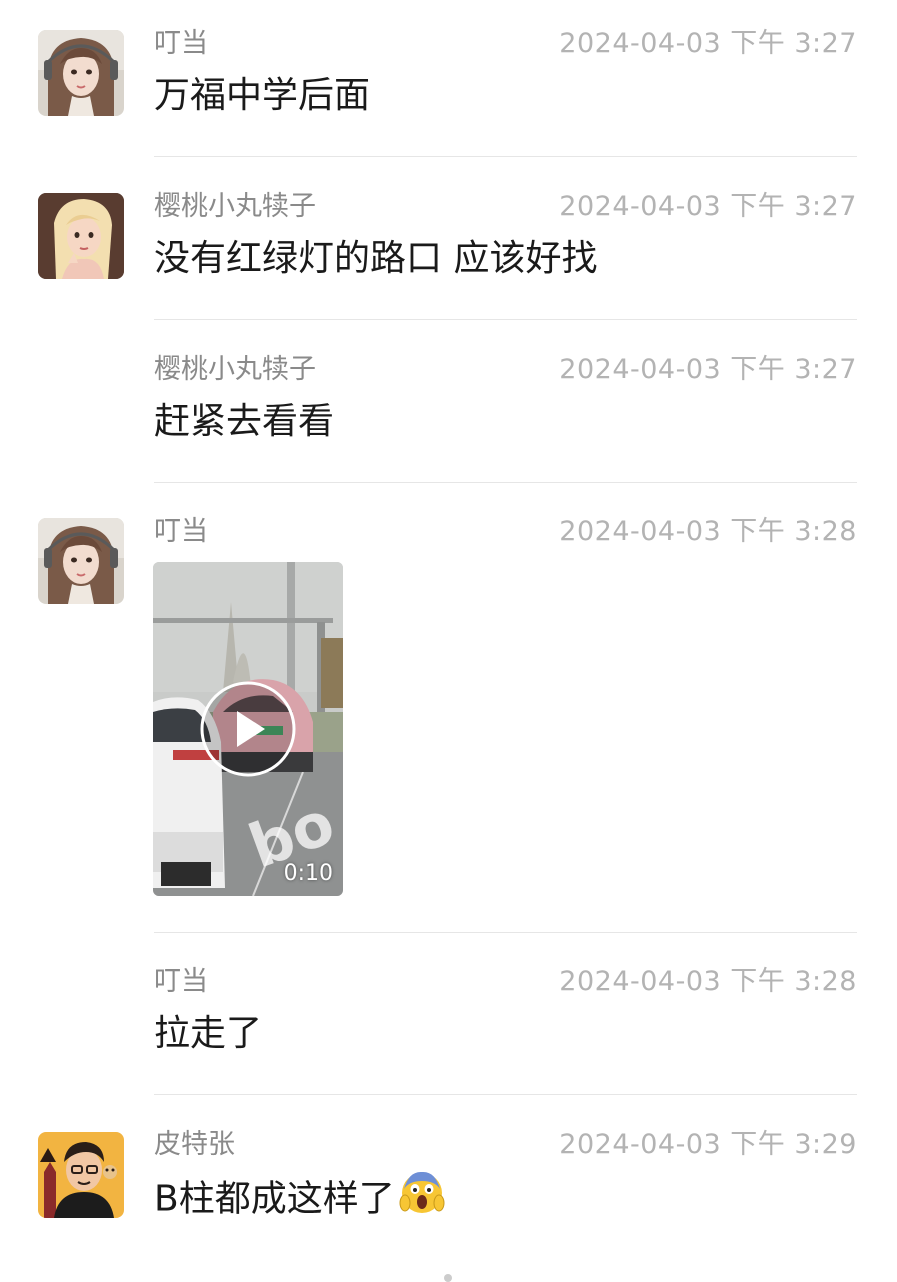 This screenshot has height=1282, width=897. Describe the element at coordinates (308, 873) in the screenshot. I see `video-duration: 0:10` at that location.